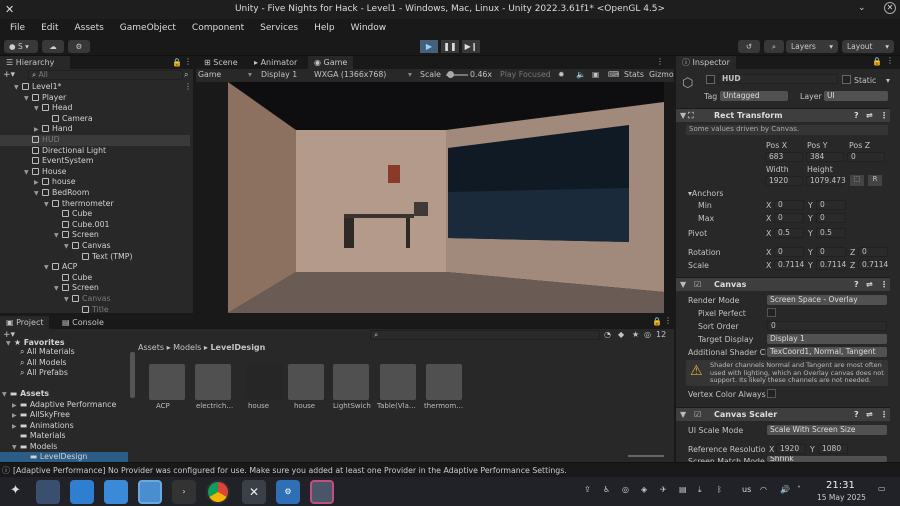  I want to click on hierarchy-item: ▼ BedRoom, so click(61, 193).